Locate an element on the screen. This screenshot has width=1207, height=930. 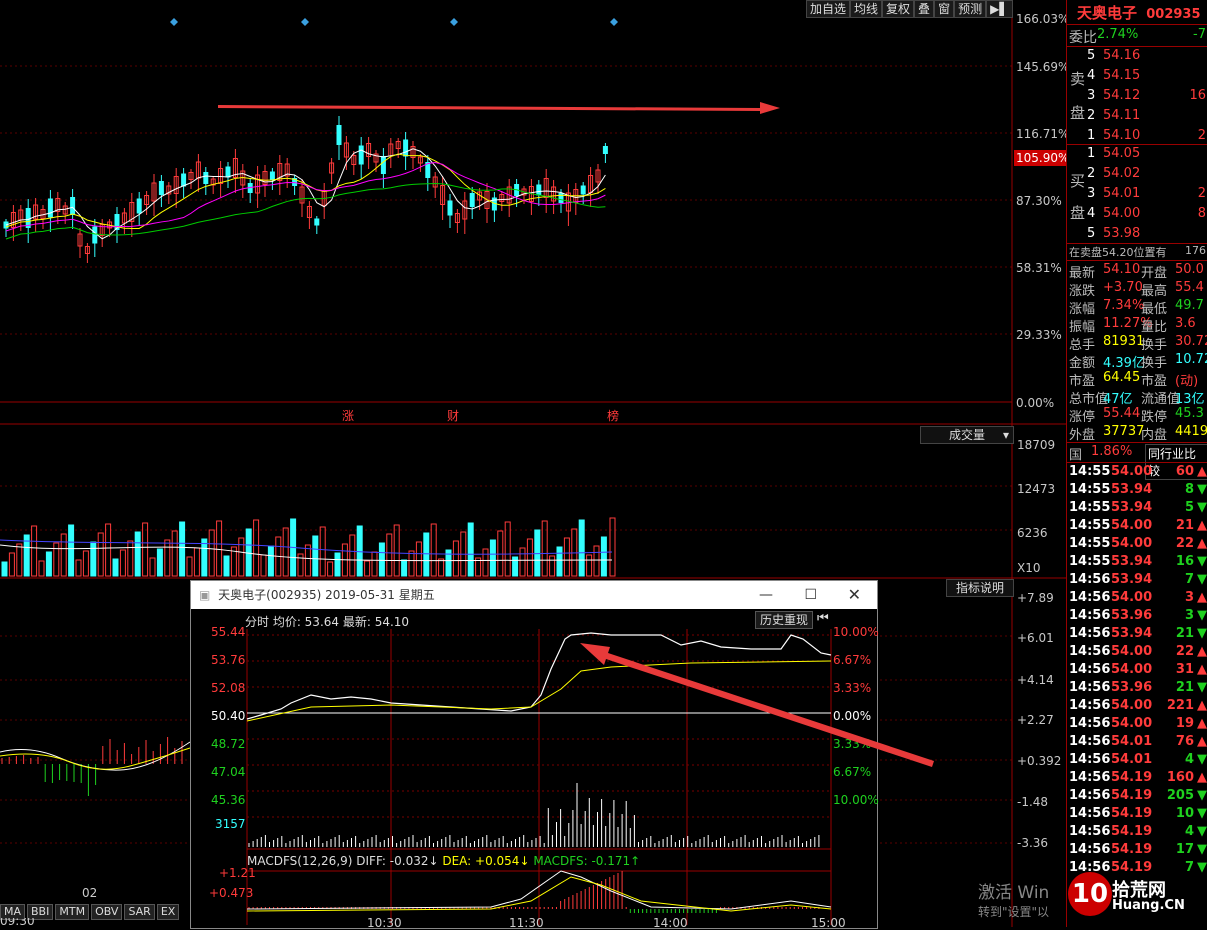
order-book-row: 外盘 37737 内盘 4419 is located at coordinates (1137, 433).